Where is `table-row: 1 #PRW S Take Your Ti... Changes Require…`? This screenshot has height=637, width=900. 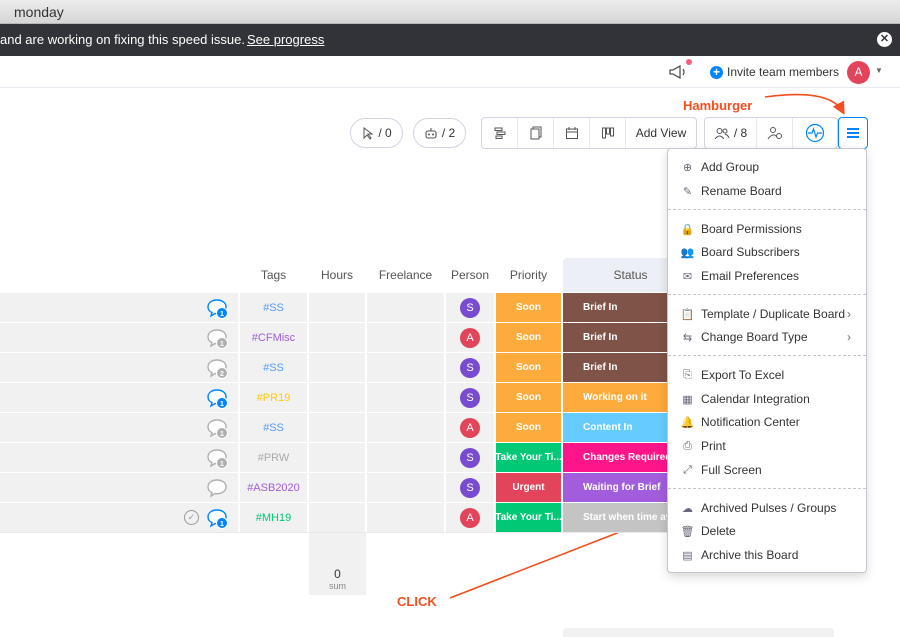
table-row: 1 #PRW S Take Your Ti... Changes Require… is located at coordinates (336, 457).